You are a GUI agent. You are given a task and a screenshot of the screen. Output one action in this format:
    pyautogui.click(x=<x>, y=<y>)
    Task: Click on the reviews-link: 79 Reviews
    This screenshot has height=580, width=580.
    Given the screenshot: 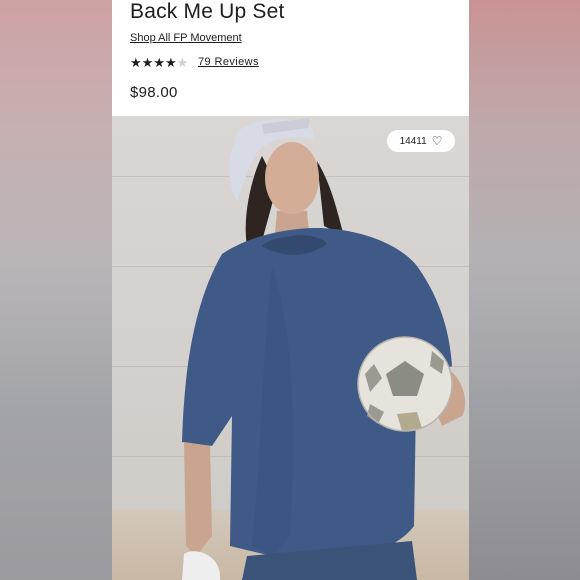 What is the action you would take?
    pyautogui.click(x=228, y=62)
    